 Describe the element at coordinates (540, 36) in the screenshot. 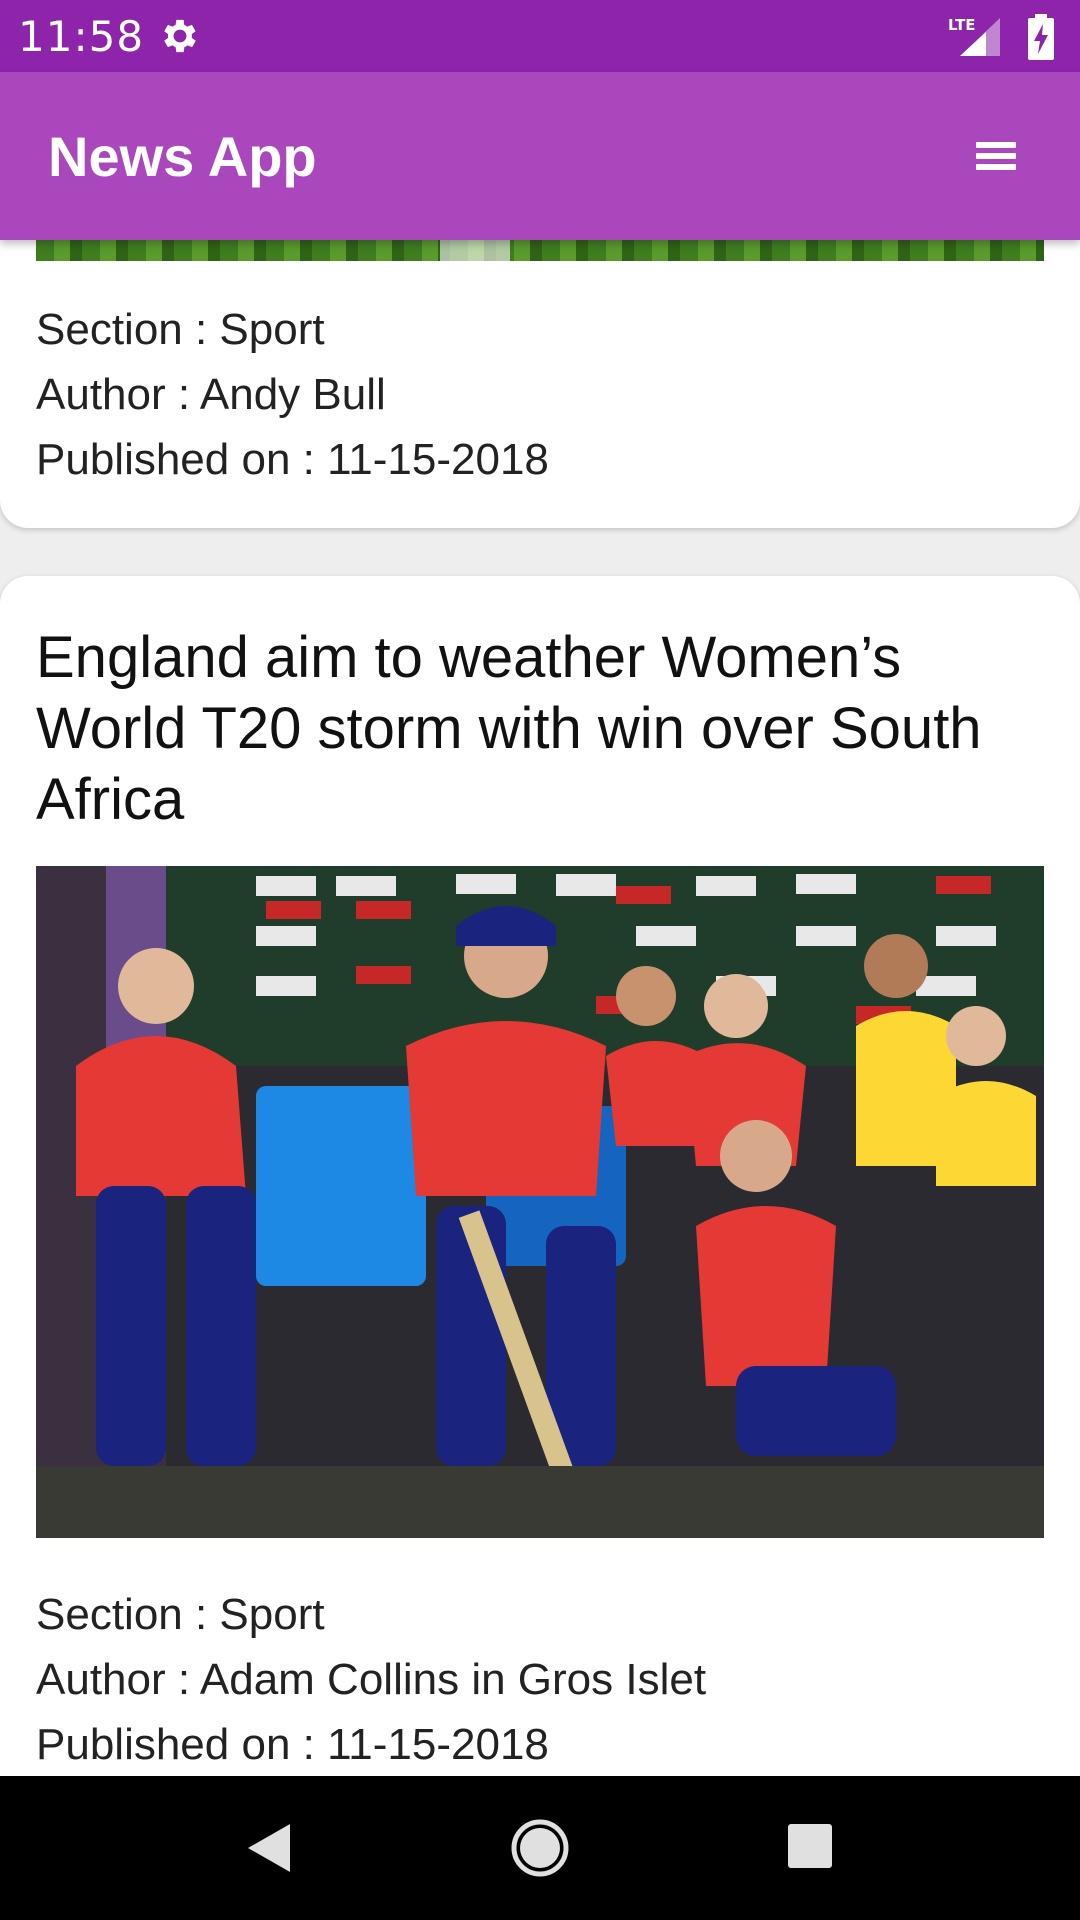

I see `status-bar: 11:58 LTE` at that location.